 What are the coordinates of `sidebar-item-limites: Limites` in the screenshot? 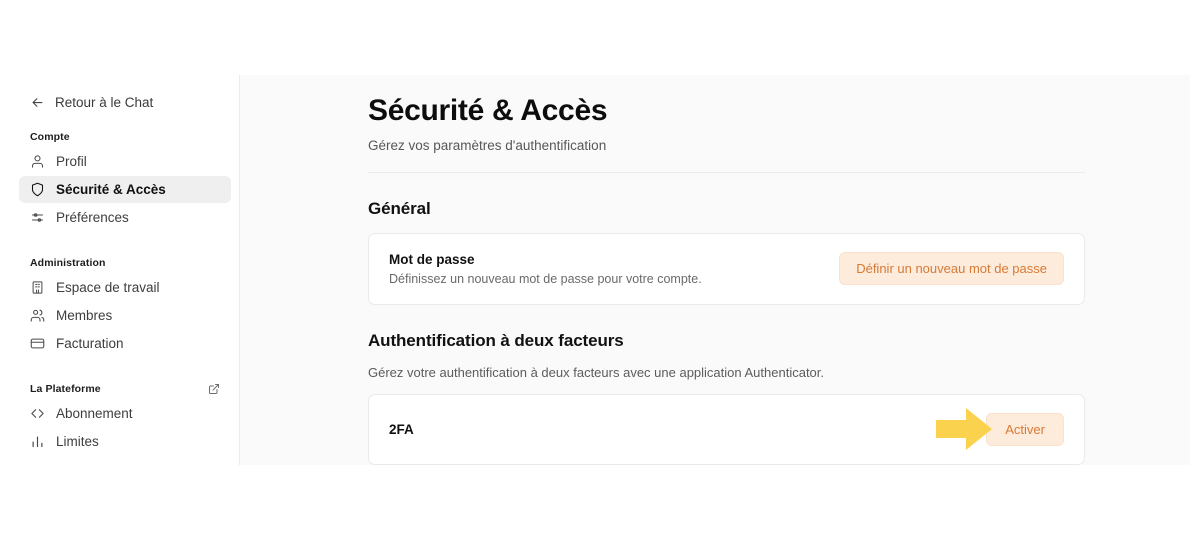 It's located at (125, 441).